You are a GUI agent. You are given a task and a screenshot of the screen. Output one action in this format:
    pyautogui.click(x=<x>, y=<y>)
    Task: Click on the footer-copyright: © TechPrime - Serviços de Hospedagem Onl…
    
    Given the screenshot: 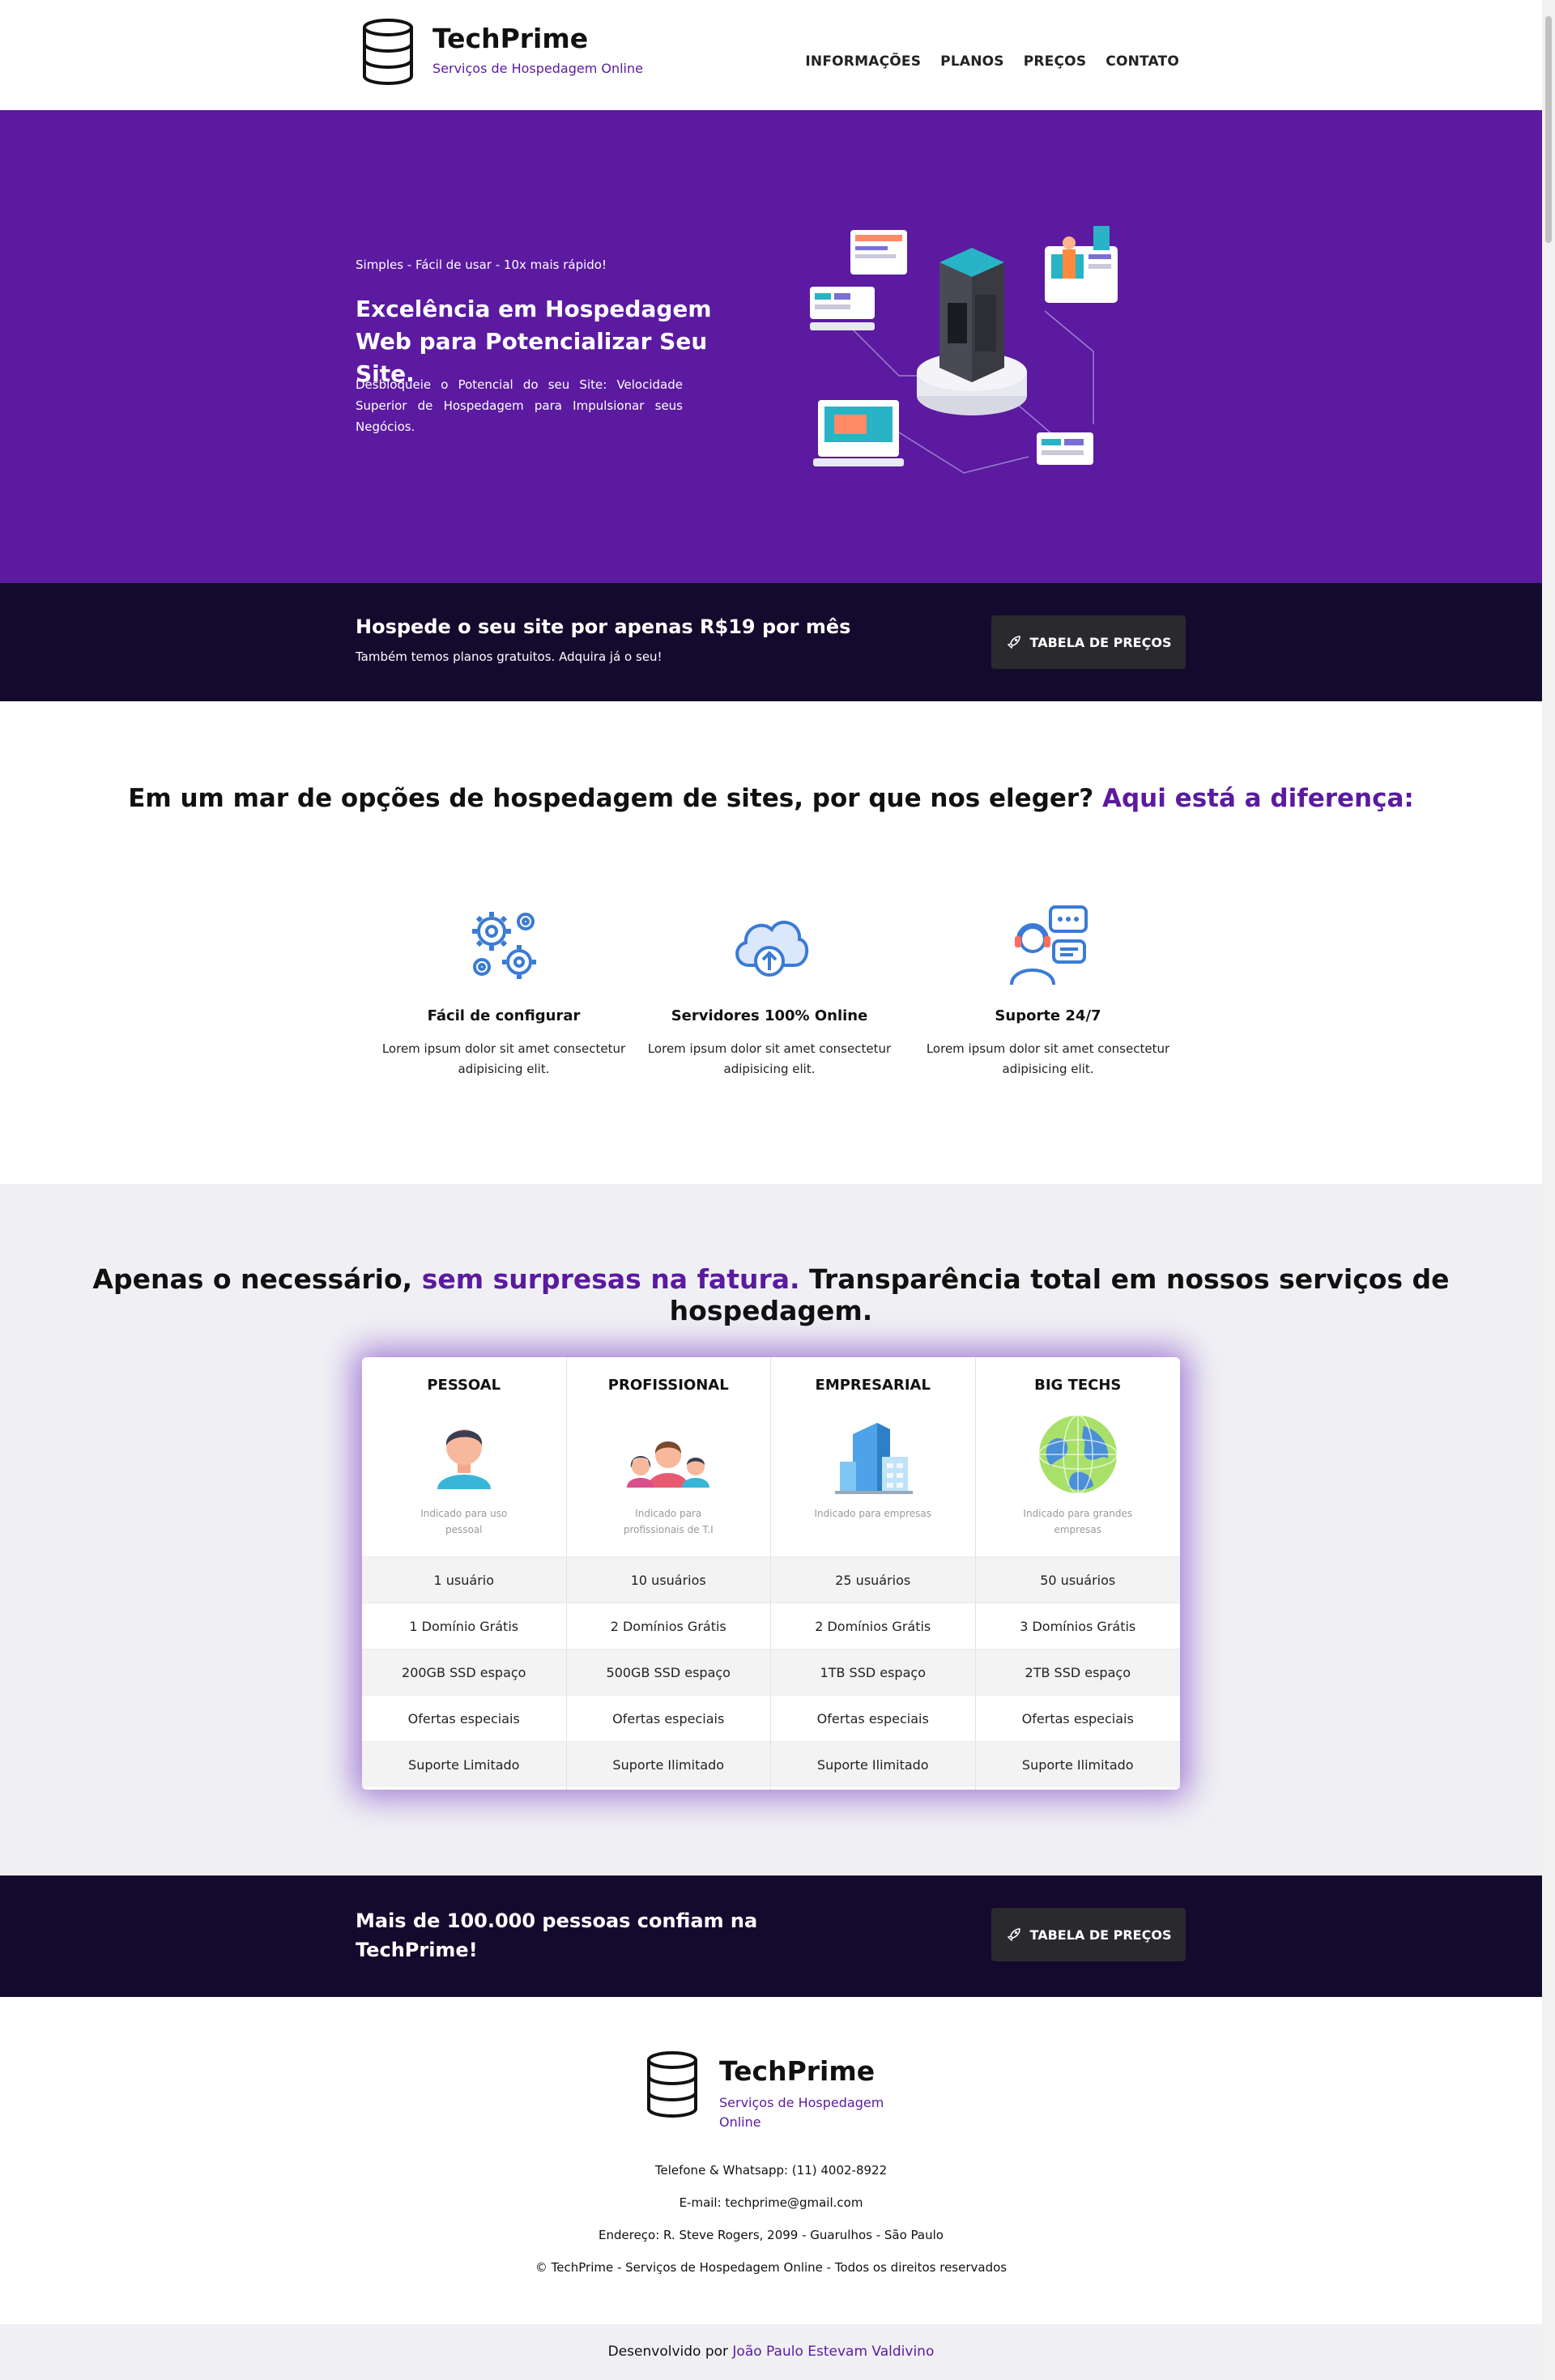 What is the action you would take?
    pyautogui.click(x=772, y=2267)
    